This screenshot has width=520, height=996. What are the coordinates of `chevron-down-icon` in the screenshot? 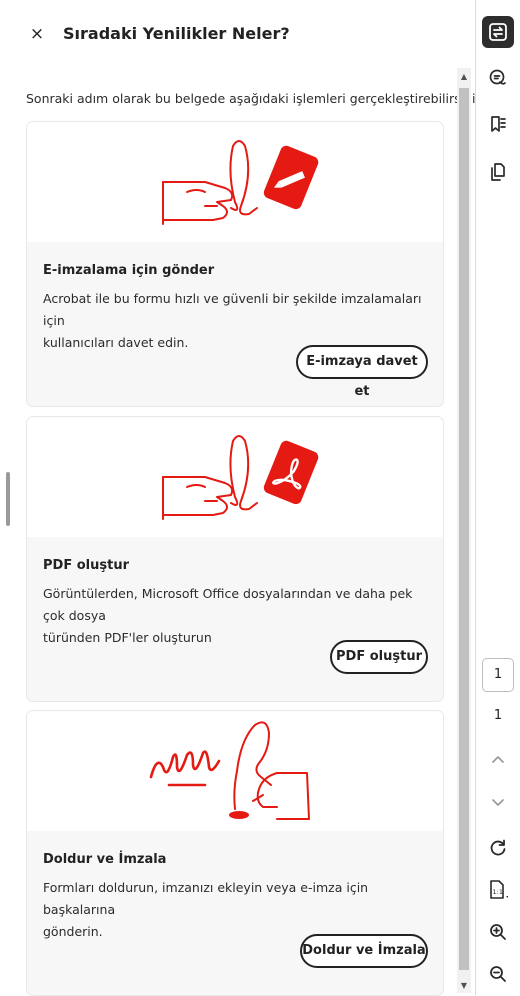 It's located at (498, 802).